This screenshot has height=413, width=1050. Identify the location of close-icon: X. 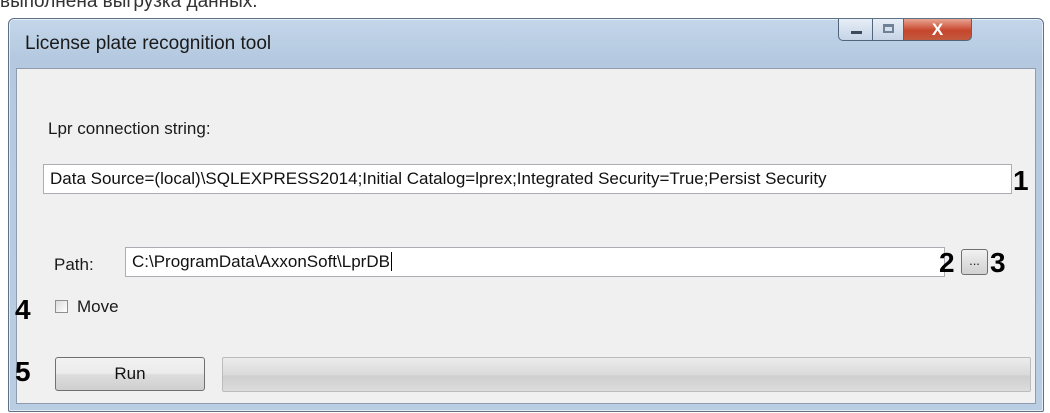
(937, 29).